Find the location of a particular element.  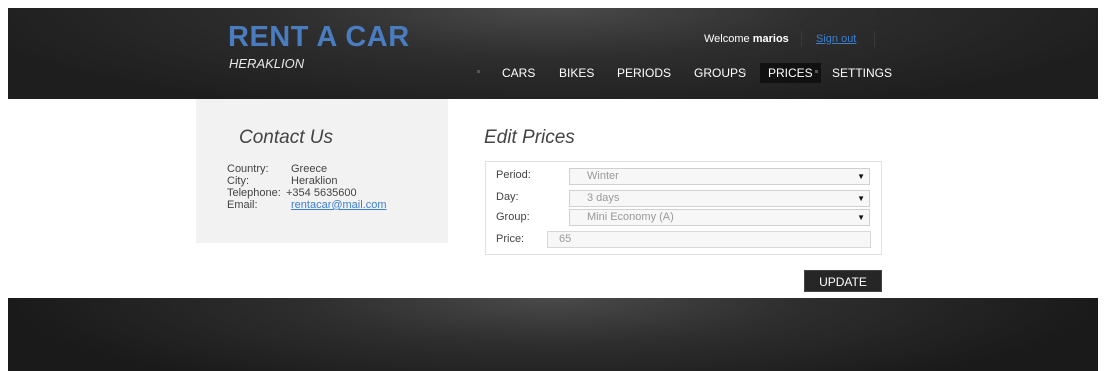

city-label: City: is located at coordinates (238, 181).